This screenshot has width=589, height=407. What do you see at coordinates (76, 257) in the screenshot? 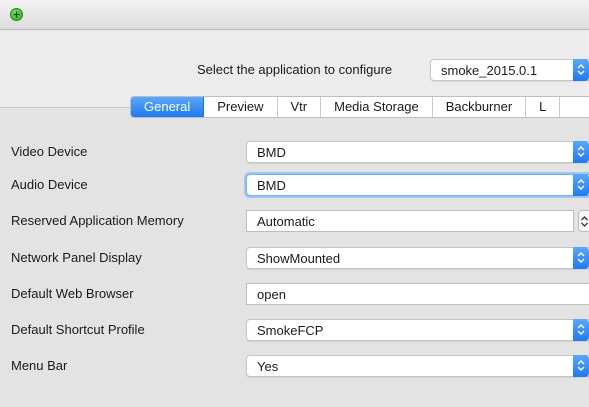
I see `network-panel-label: Network Panel Display` at bounding box center [76, 257].